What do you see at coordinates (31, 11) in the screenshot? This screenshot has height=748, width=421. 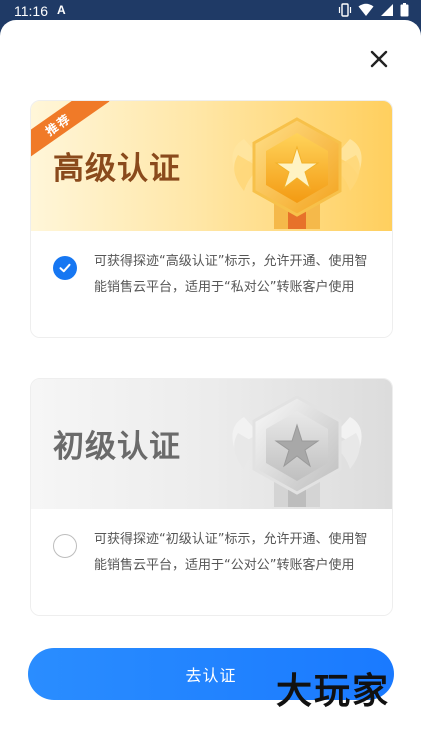 I see `status-time: 11:16` at bounding box center [31, 11].